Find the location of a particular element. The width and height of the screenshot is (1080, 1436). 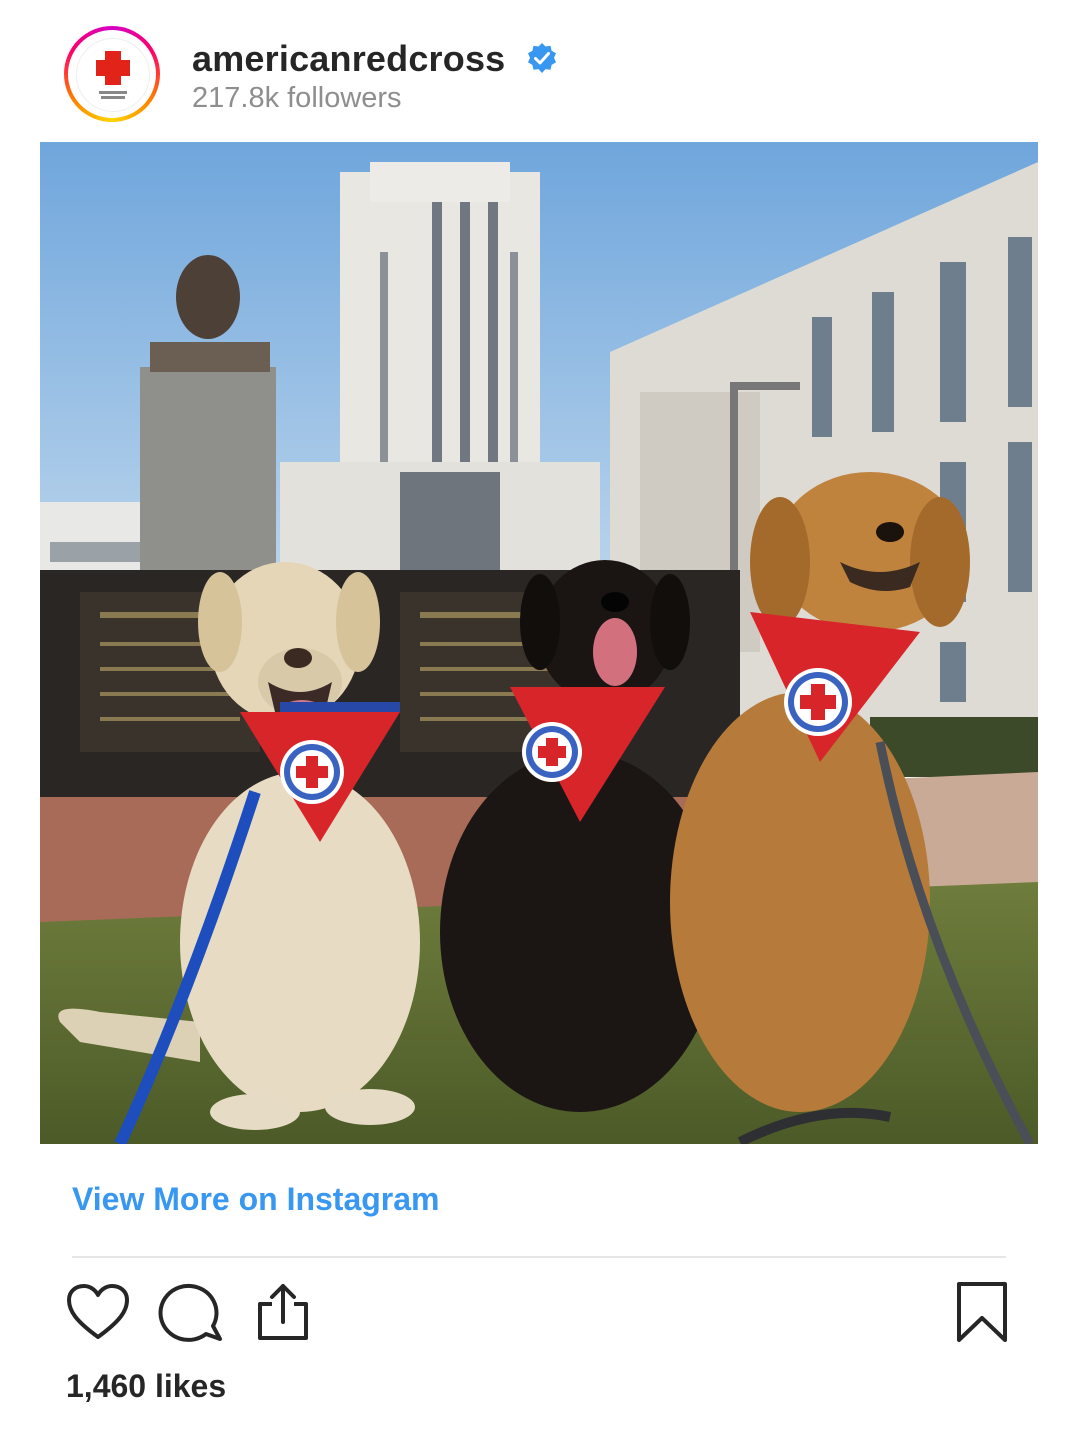

divider is located at coordinates (539, 1257).